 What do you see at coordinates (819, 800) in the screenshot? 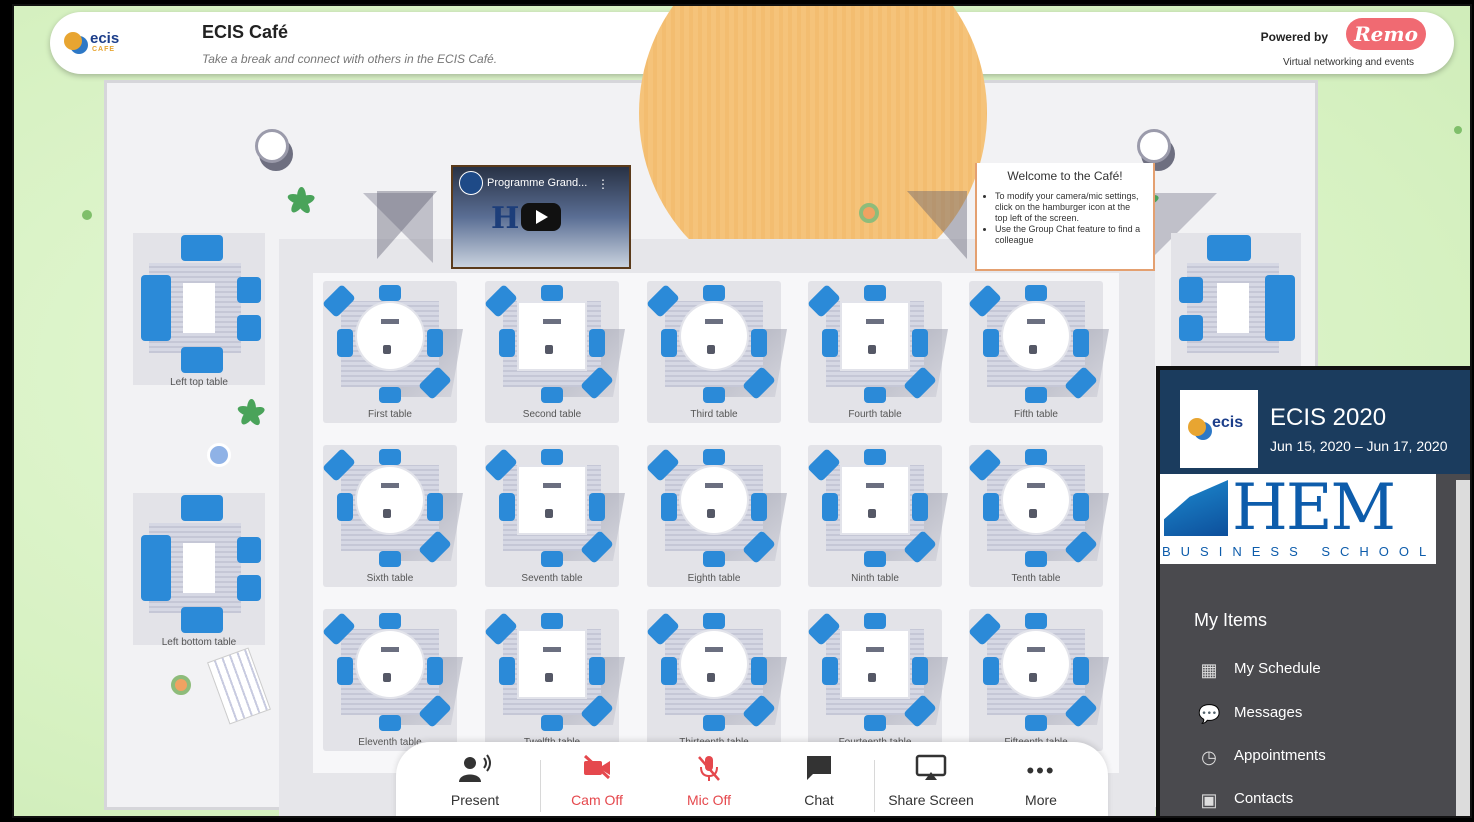
I see `chat-label: Chat` at bounding box center [819, 800].